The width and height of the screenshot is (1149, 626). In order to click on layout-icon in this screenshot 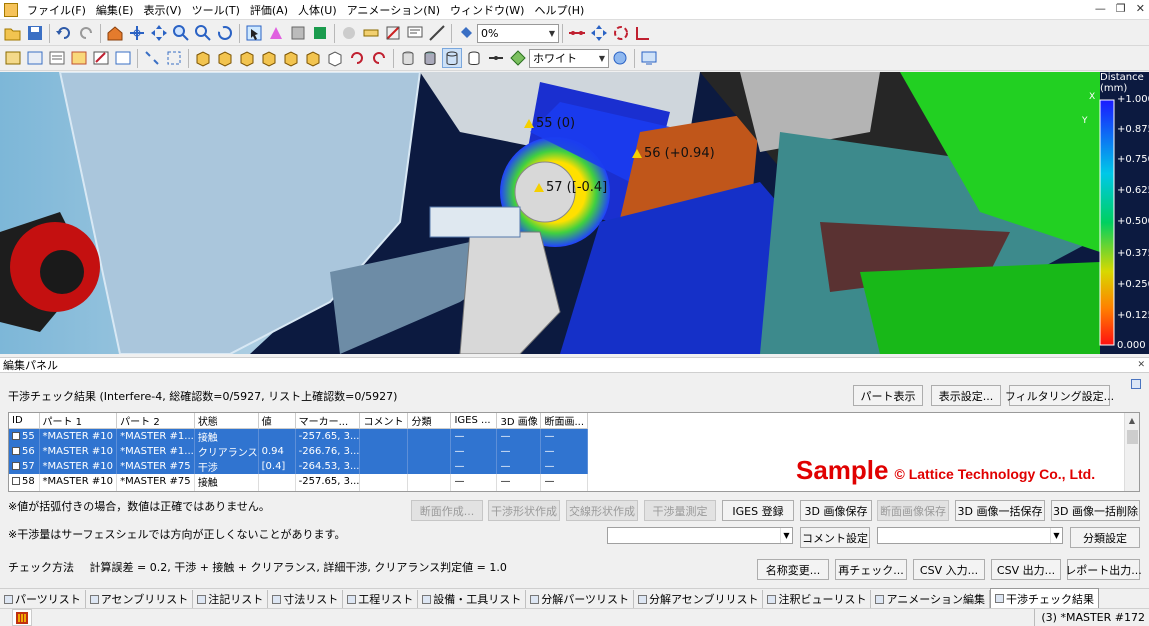, I will do `click(123, 58)`.